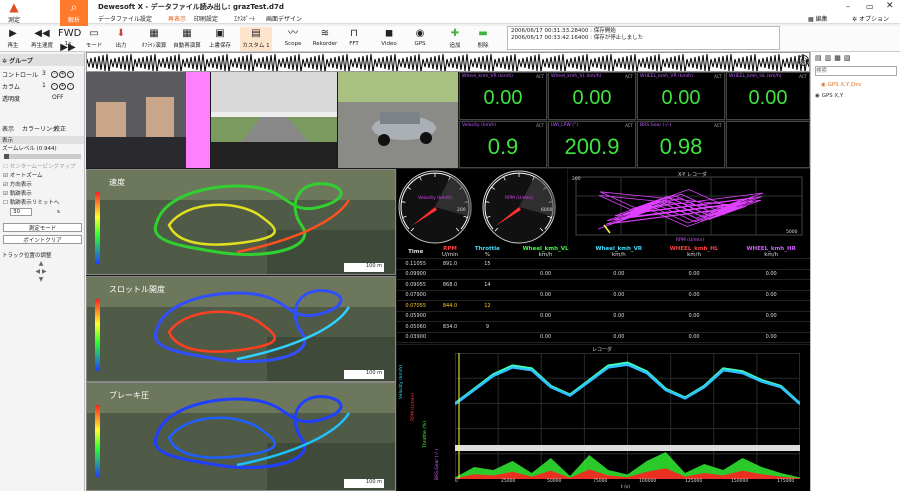  I want to click on meter-act: ACT, so click(803, 76).